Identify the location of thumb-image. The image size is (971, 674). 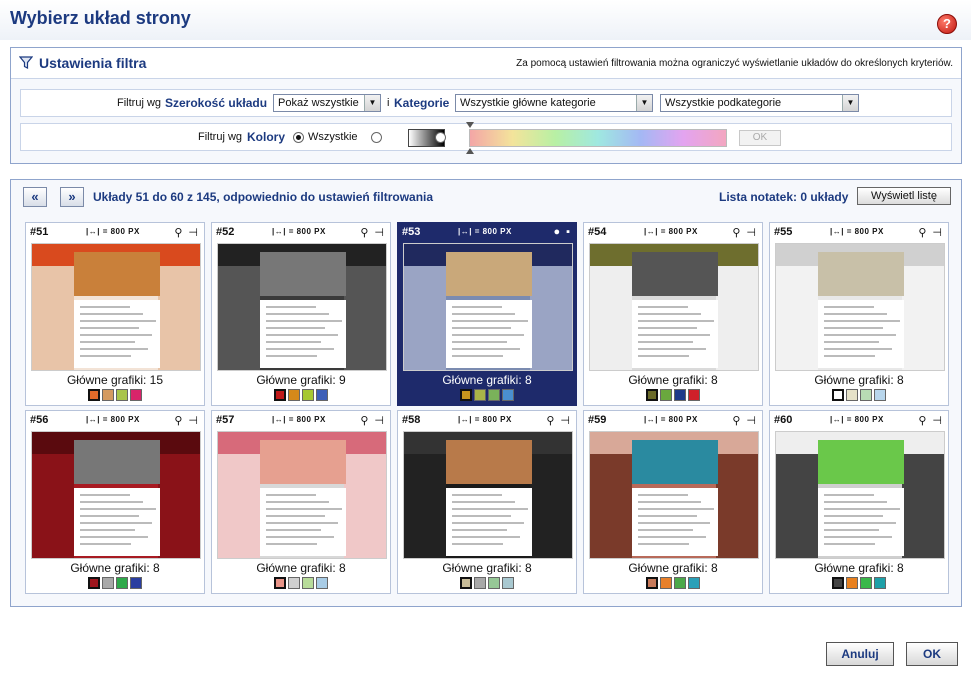
(675, 462).